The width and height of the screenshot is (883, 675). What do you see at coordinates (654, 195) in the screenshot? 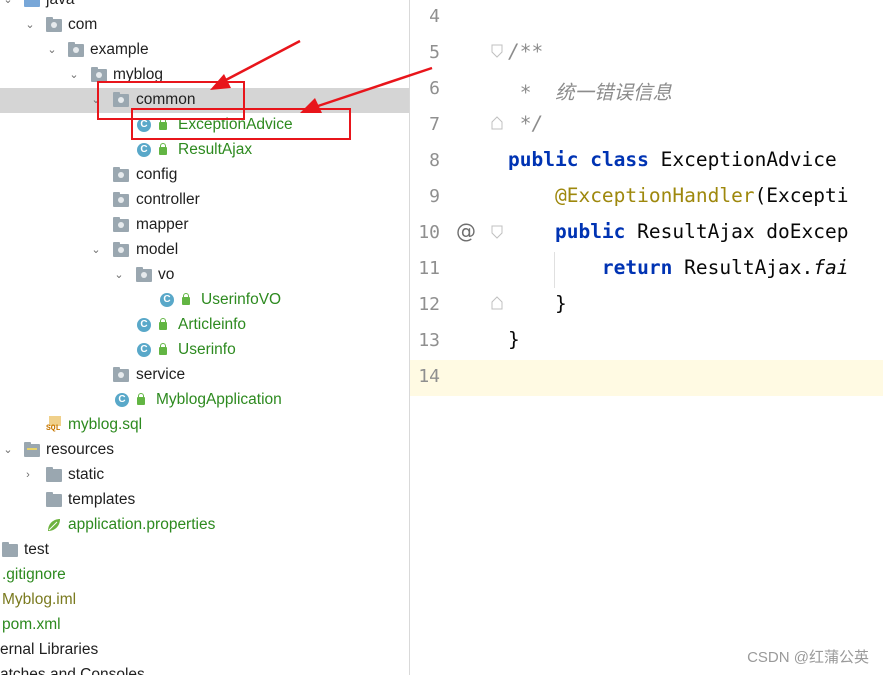
I see `annotation: @ExceptionHandler` at bounding box center [654, 195].